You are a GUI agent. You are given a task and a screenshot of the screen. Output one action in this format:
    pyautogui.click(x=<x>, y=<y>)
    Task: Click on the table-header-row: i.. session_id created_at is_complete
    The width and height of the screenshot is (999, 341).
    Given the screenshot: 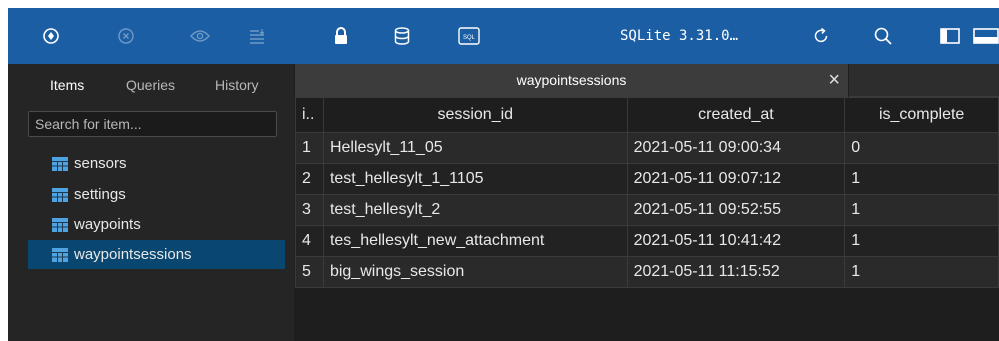 What is the action you would take?
    pyautogui.click(x=647, y=115)
    